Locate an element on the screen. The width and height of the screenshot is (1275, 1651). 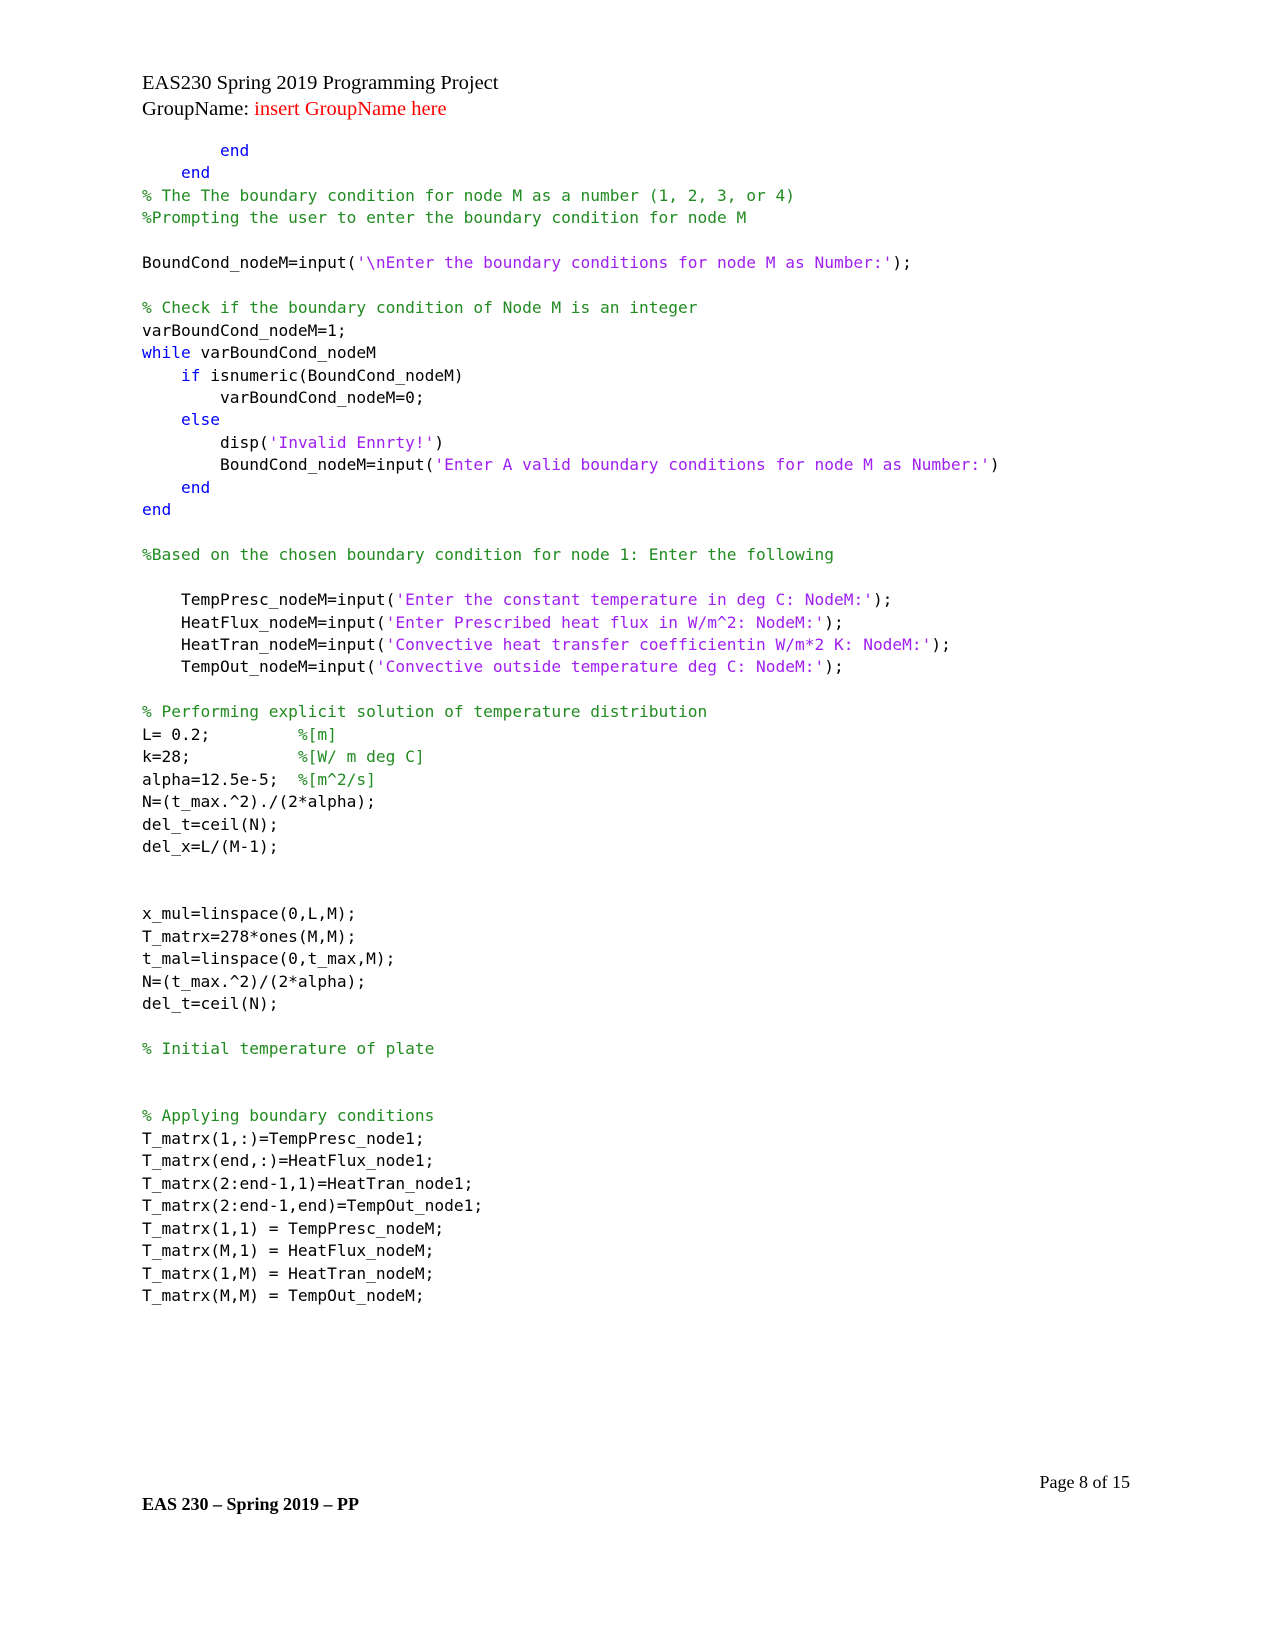
code-line: alpha=12.5e-5; %[m^2/s] is located at coordinates (642, 780).